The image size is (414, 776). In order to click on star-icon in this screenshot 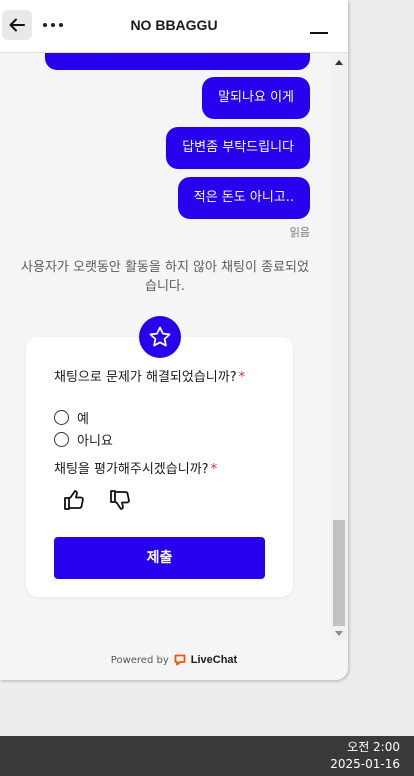, I will do `click(160, 336)`.